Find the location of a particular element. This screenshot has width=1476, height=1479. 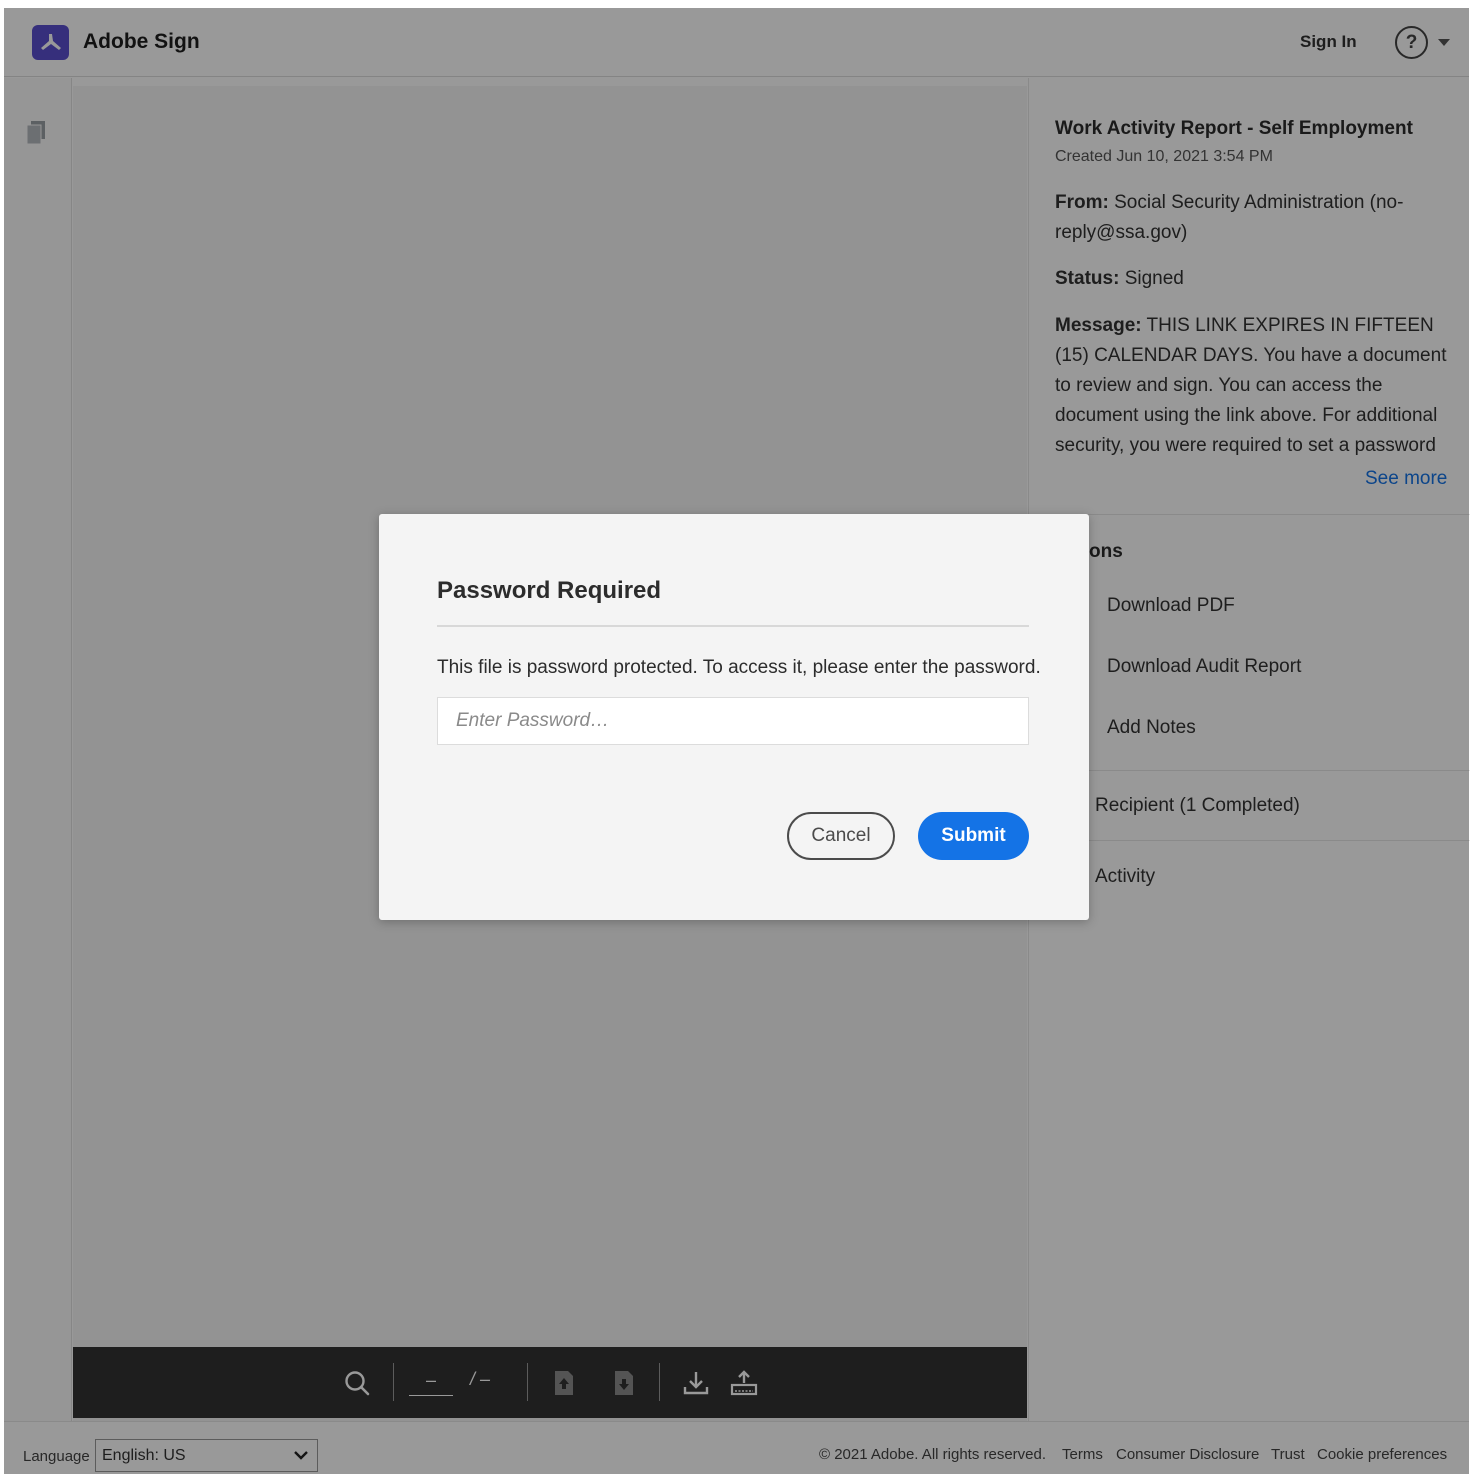

dialog-divider is located at coordinates (733, 626).